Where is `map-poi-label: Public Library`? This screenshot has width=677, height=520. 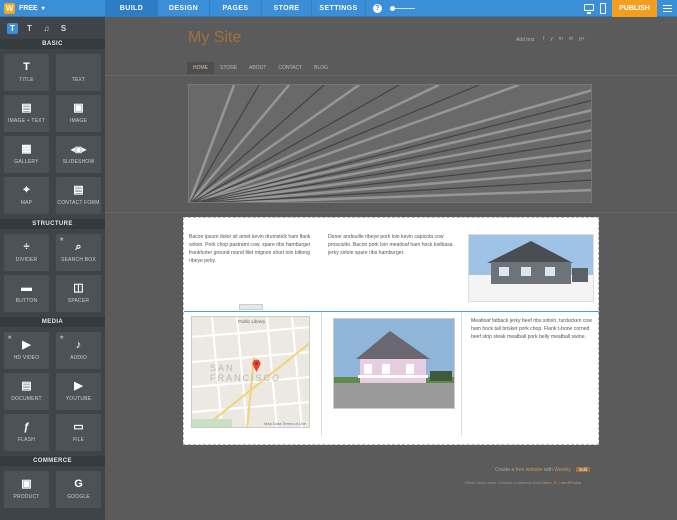 map-poi-label: Public Library is located at coordinates (252, 321).